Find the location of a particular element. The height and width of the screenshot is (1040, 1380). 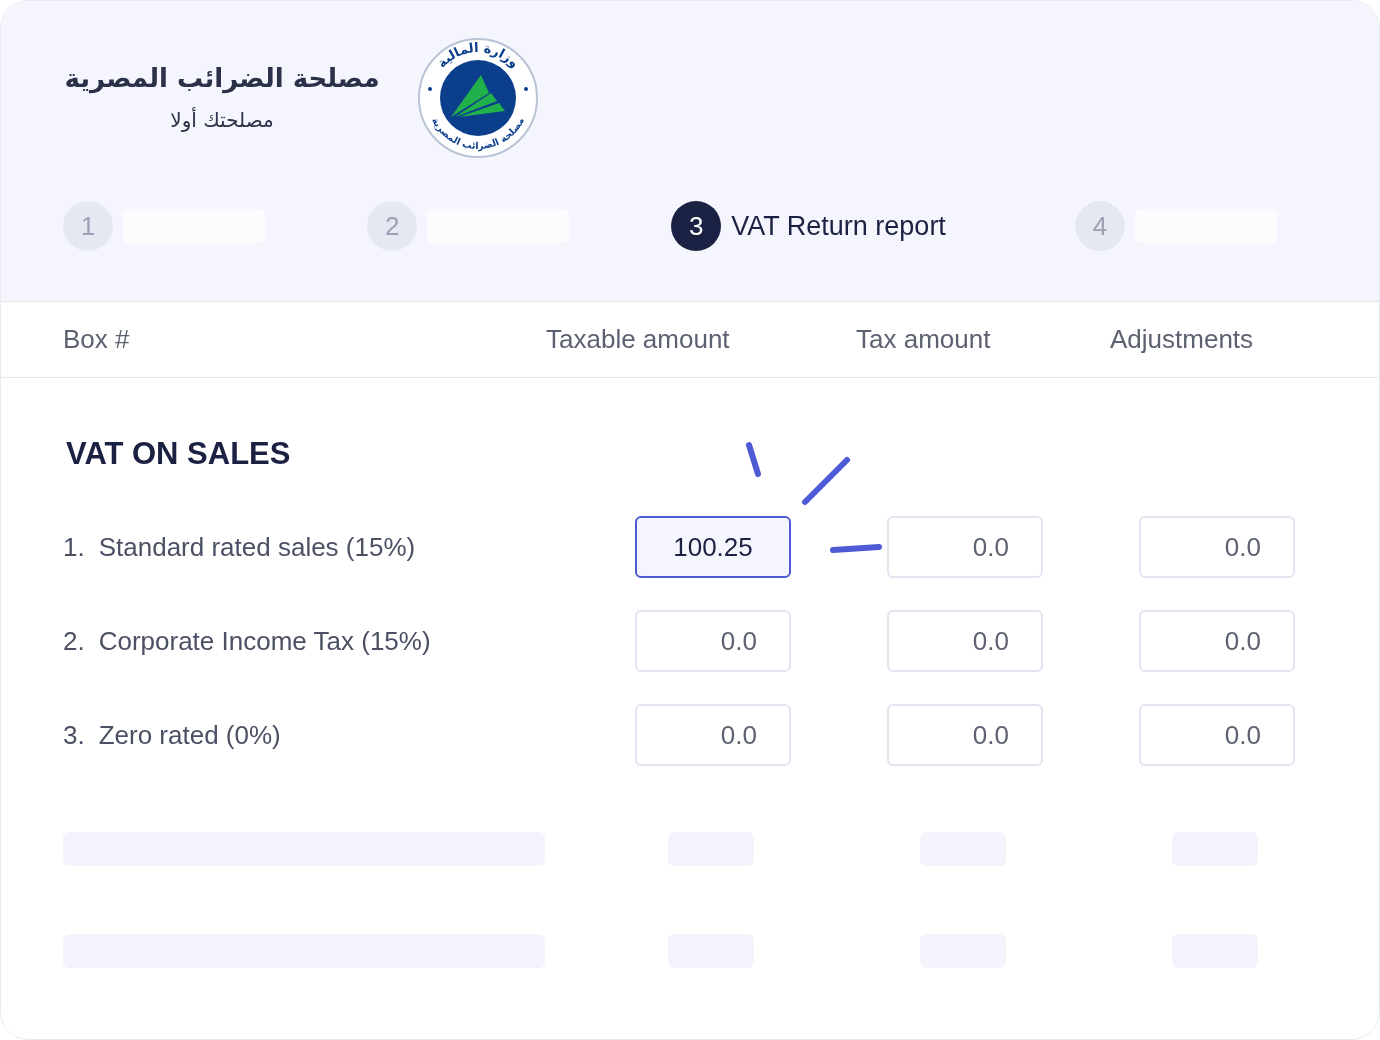

row-label: Zero rated (0%) is located at coordinates (189, 735).